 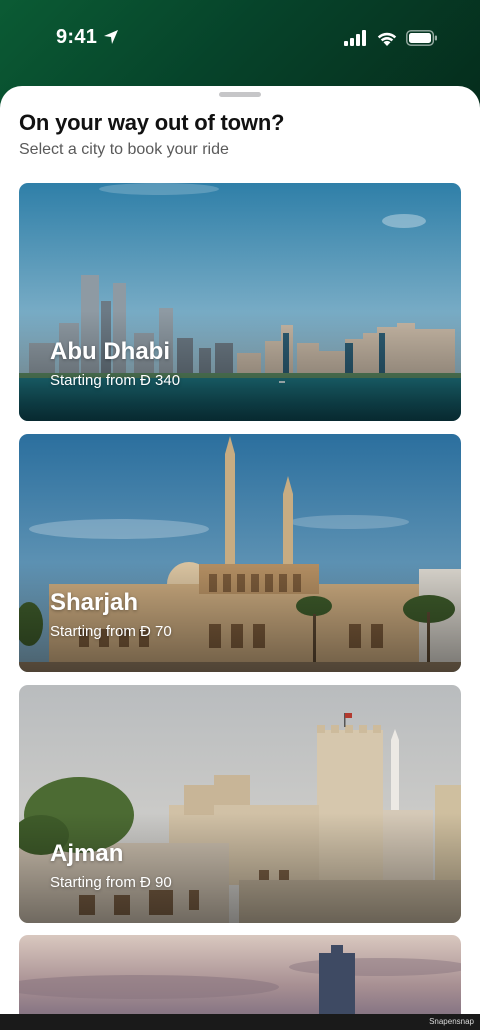 I want to click on signal-icon, so click(x=355, y=38).